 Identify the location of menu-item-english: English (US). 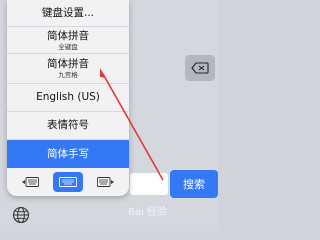
(68, 98).